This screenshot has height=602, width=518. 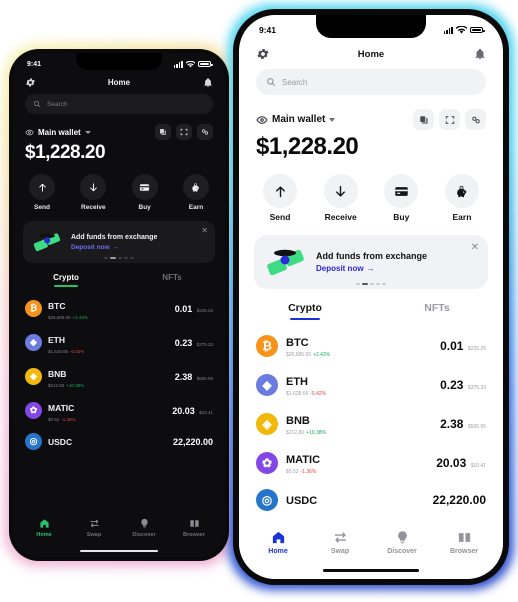 I want to click on arrow-down-icon, so click(x=93, y=187).